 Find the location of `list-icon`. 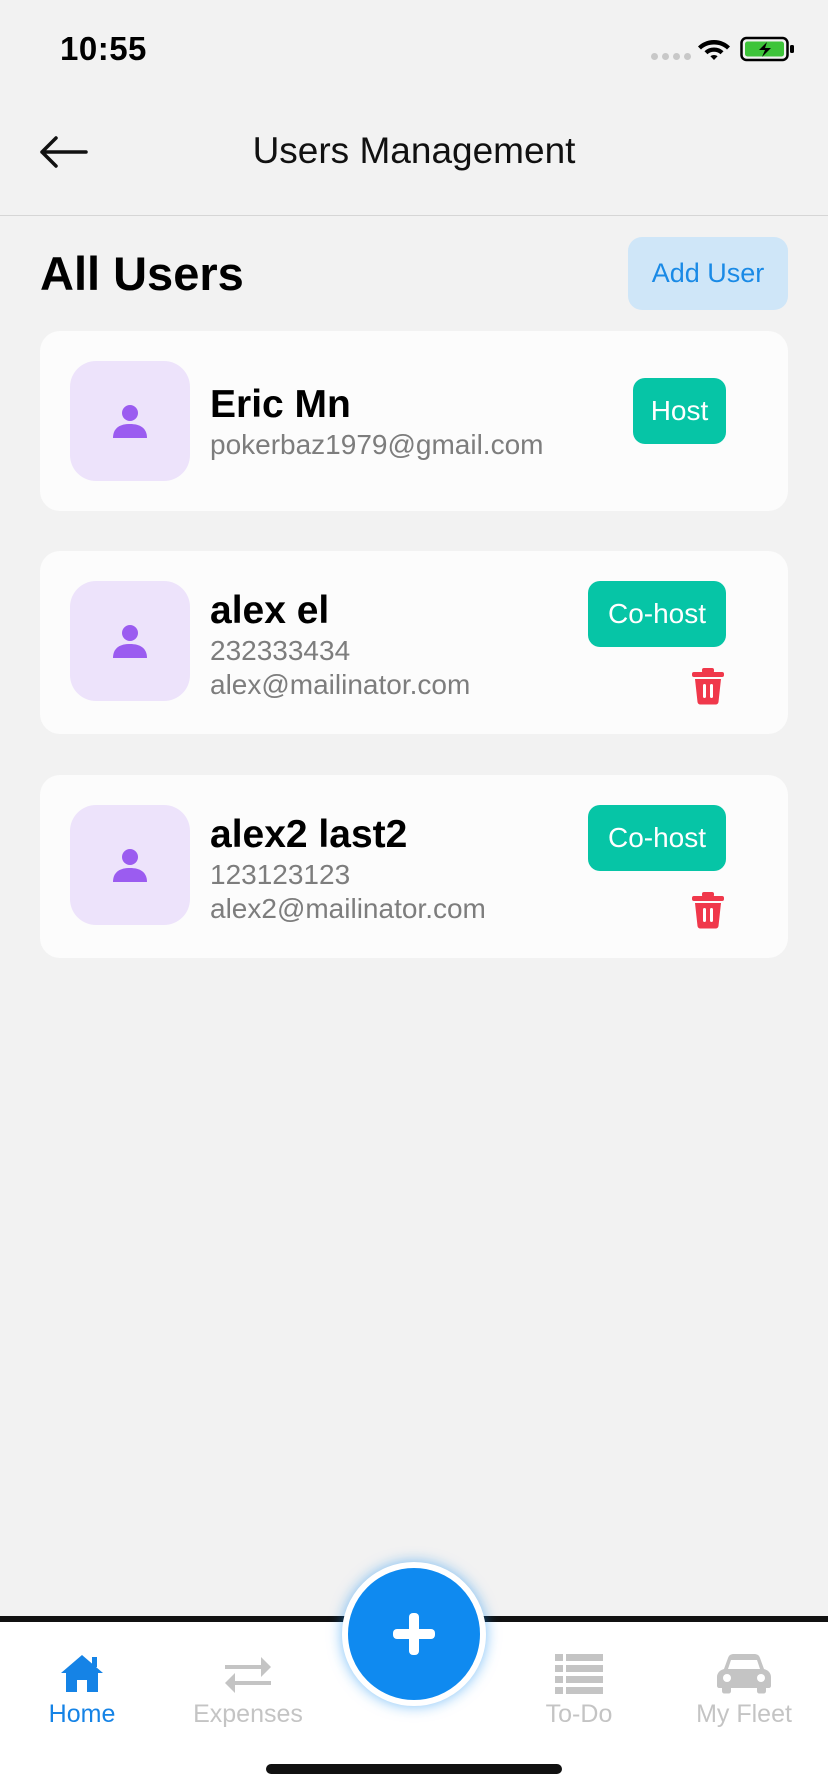

list-icon is located at coordinates (579, 1674).